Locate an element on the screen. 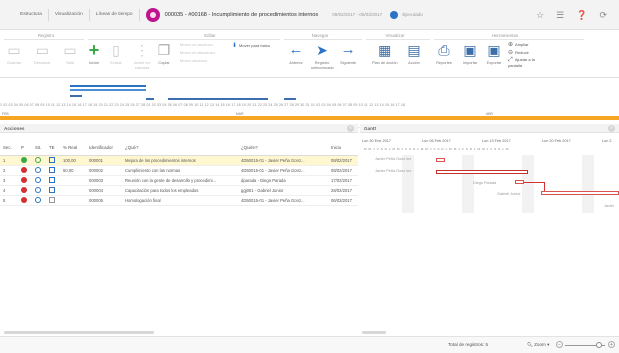 The image size is (619, 353). previous-button: ← Anterior is located at coordinates (296, 54).